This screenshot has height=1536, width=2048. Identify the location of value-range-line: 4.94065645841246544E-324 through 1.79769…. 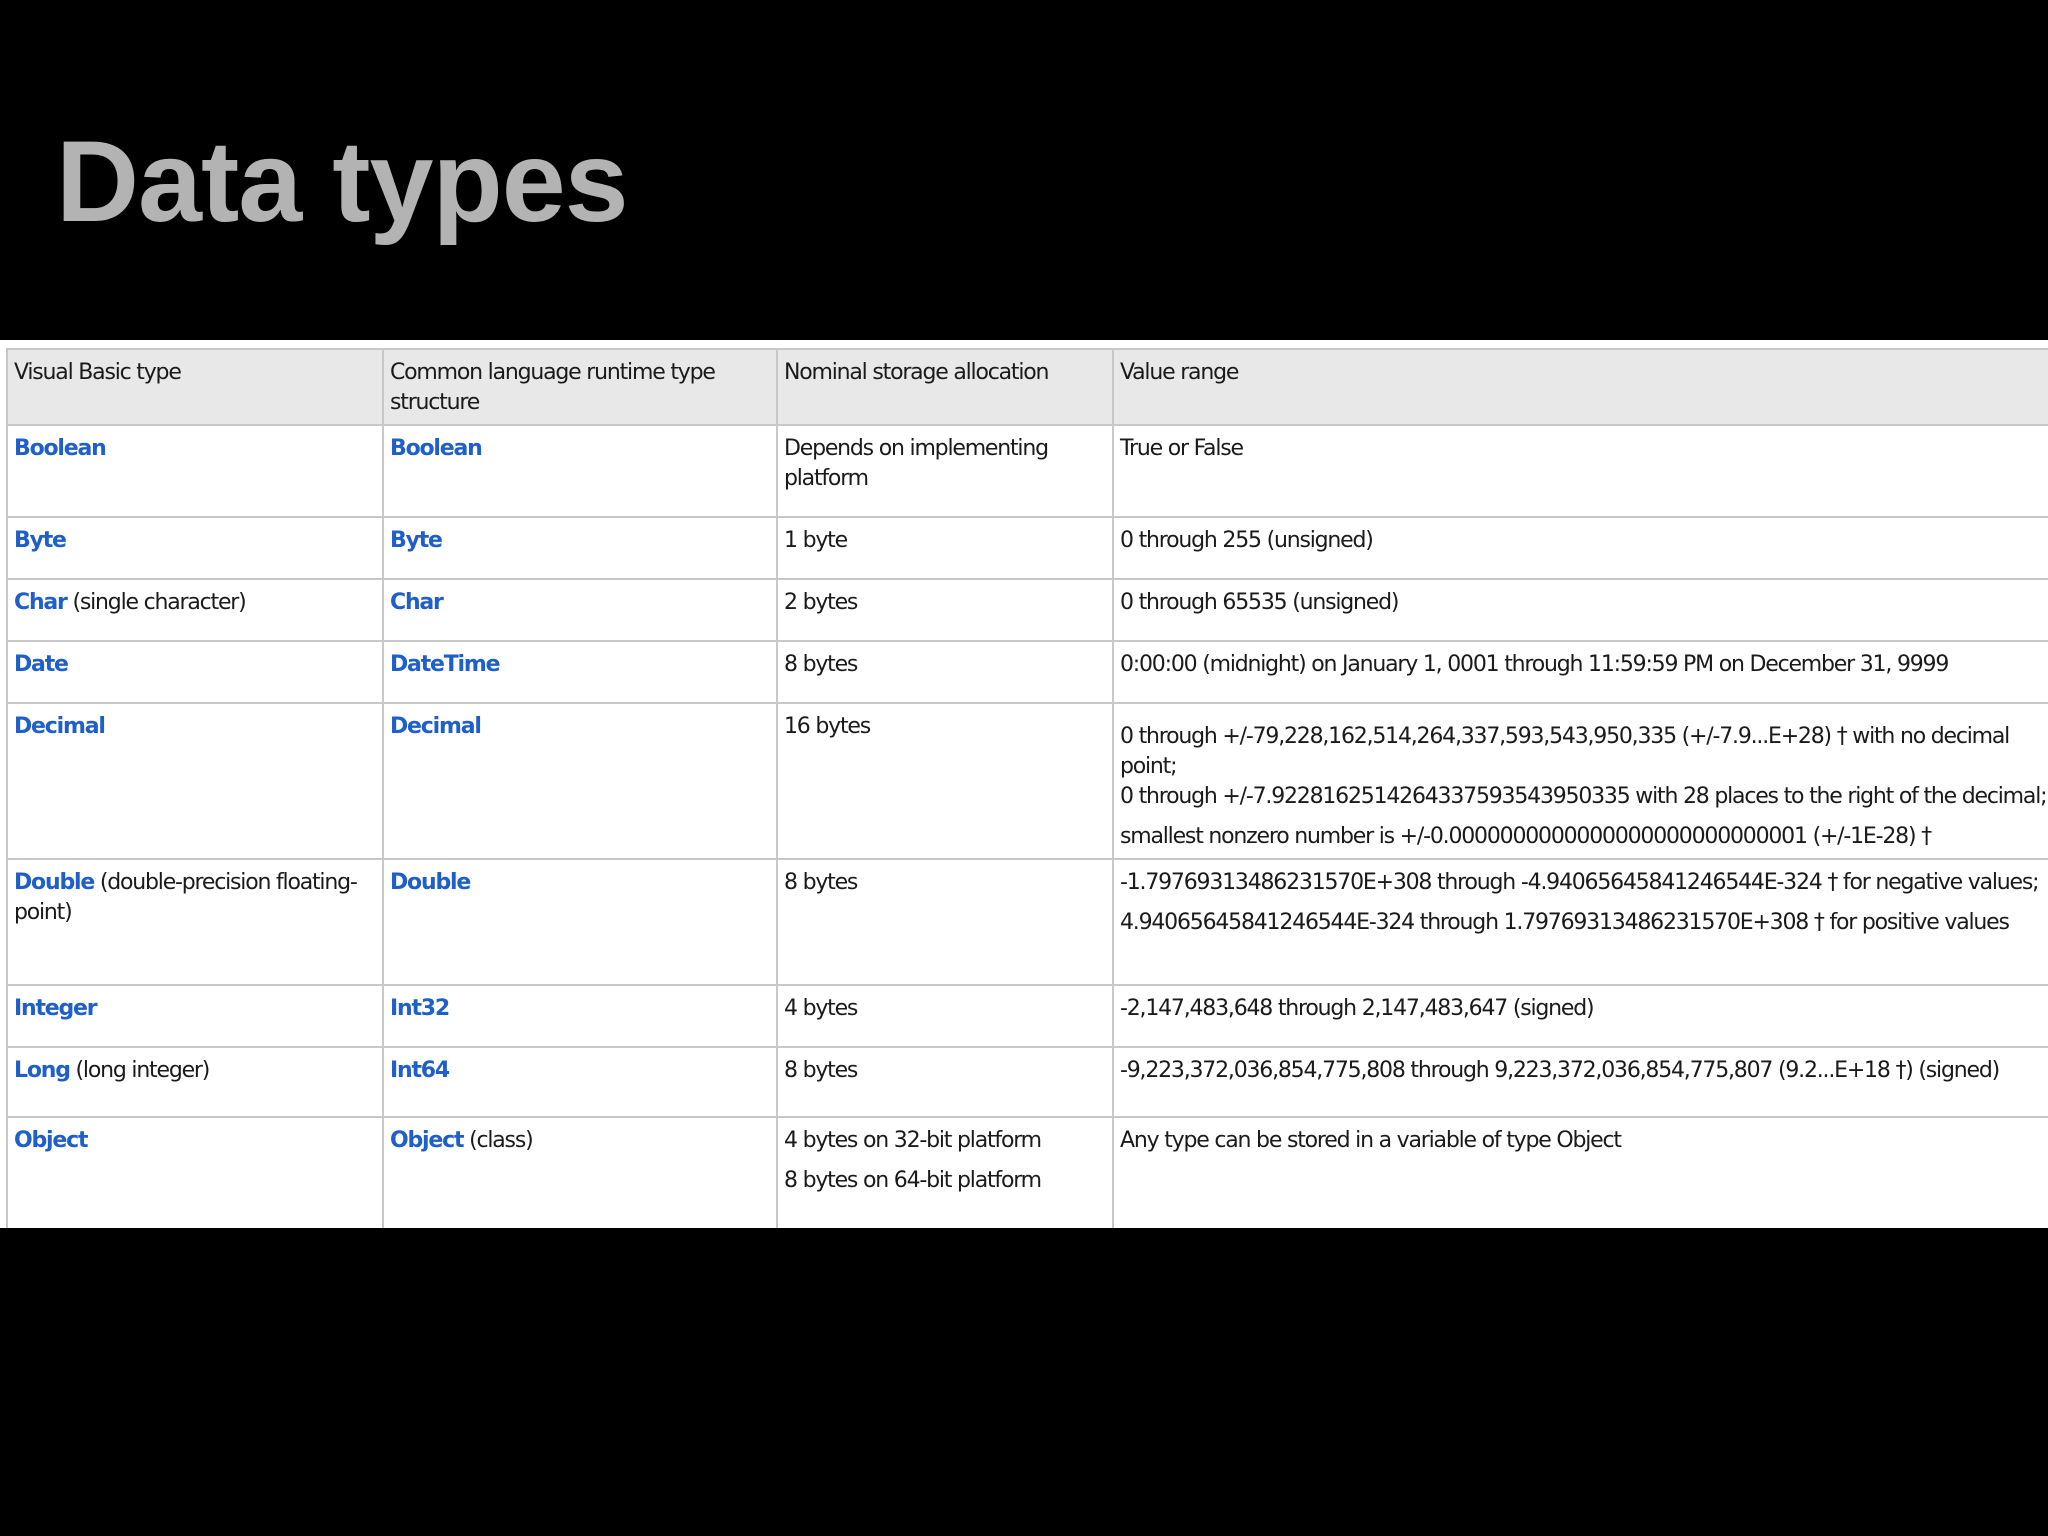
(1565, 922).